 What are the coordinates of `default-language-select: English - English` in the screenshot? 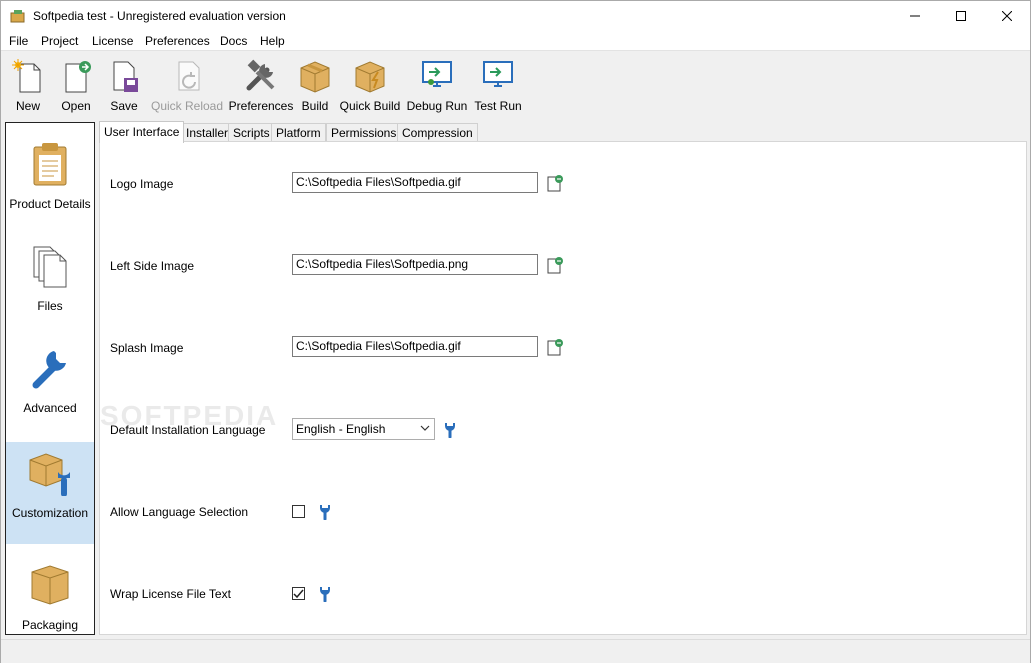 It's located at (363, 429).